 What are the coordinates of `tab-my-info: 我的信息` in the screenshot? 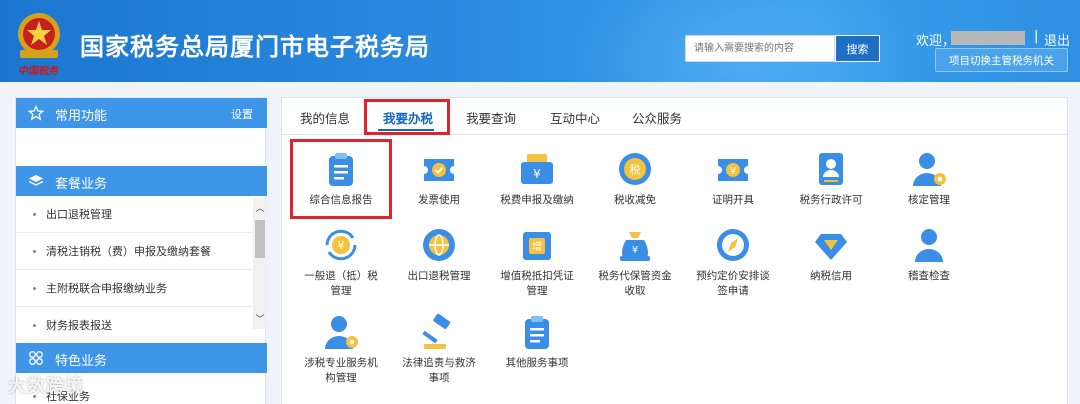 It's located at (325, 117).